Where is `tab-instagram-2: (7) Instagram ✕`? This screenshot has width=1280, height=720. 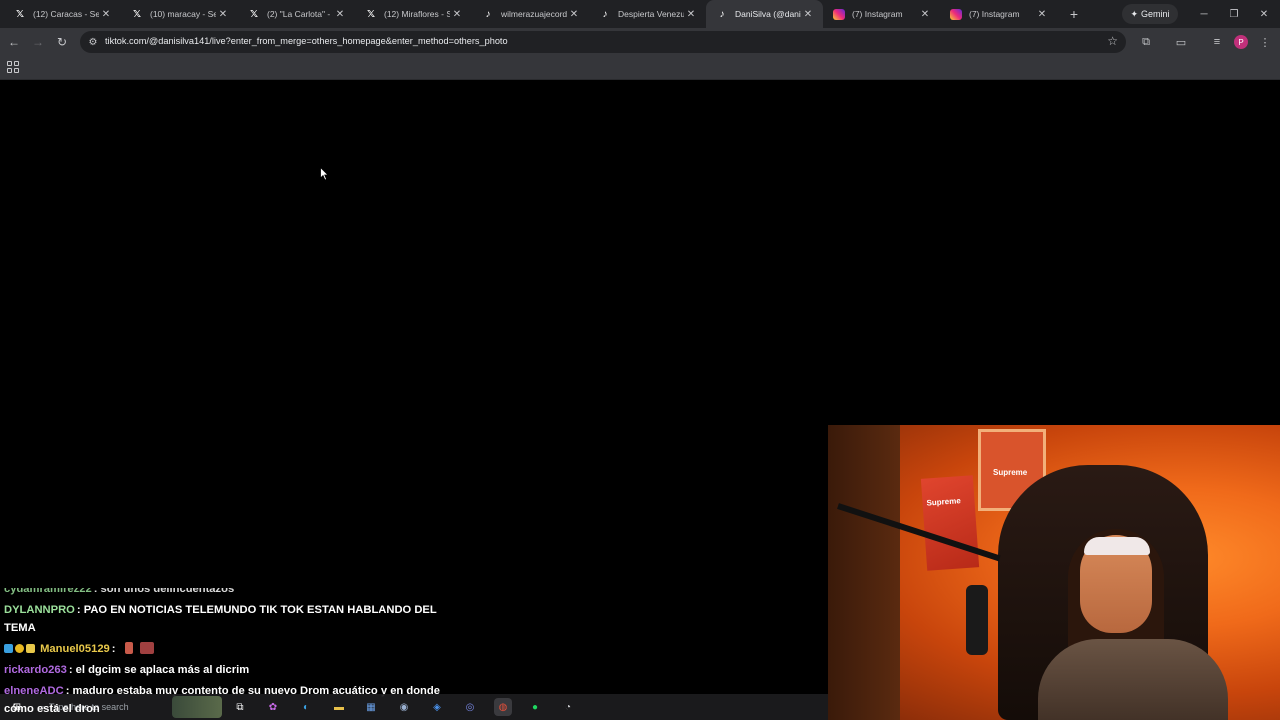 tab-instagram-2: (7) Instagram ✕ is located at coordinates (998, 14).